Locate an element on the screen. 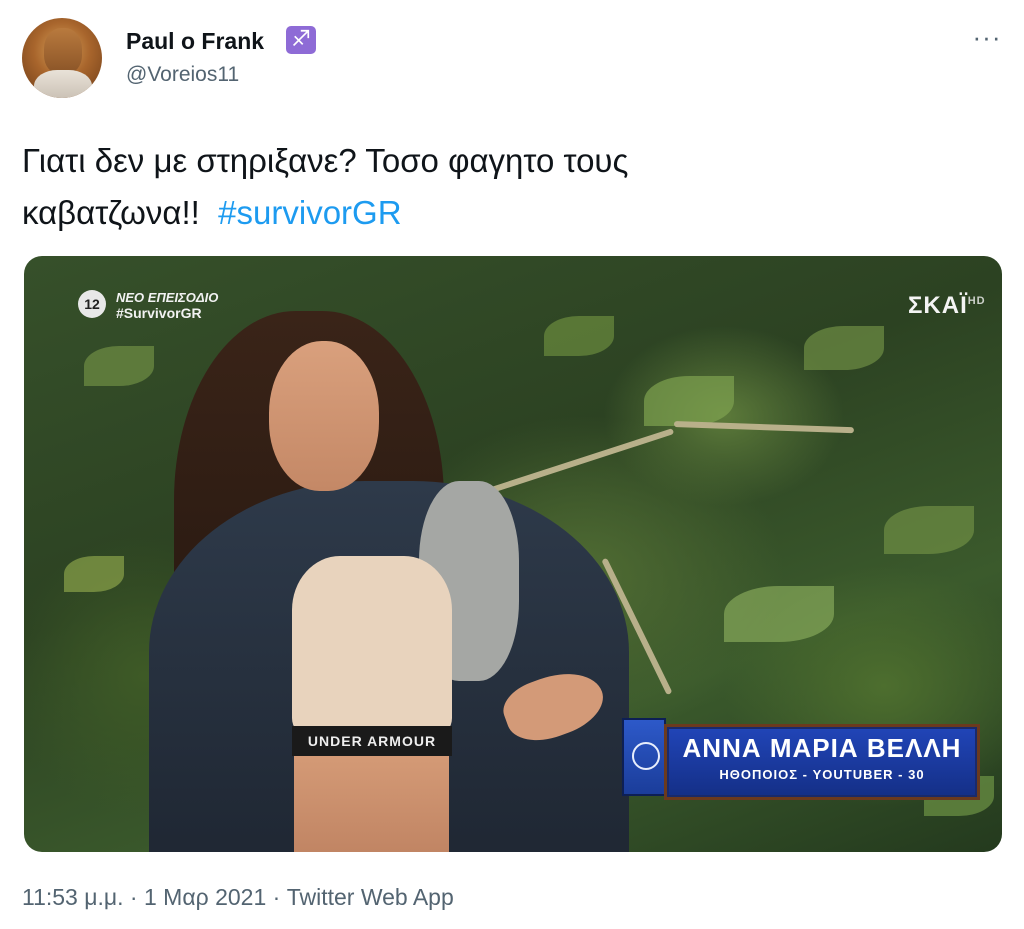 This screenshot has width=1024, height=929. avatar is located at coordinates (62, 58).